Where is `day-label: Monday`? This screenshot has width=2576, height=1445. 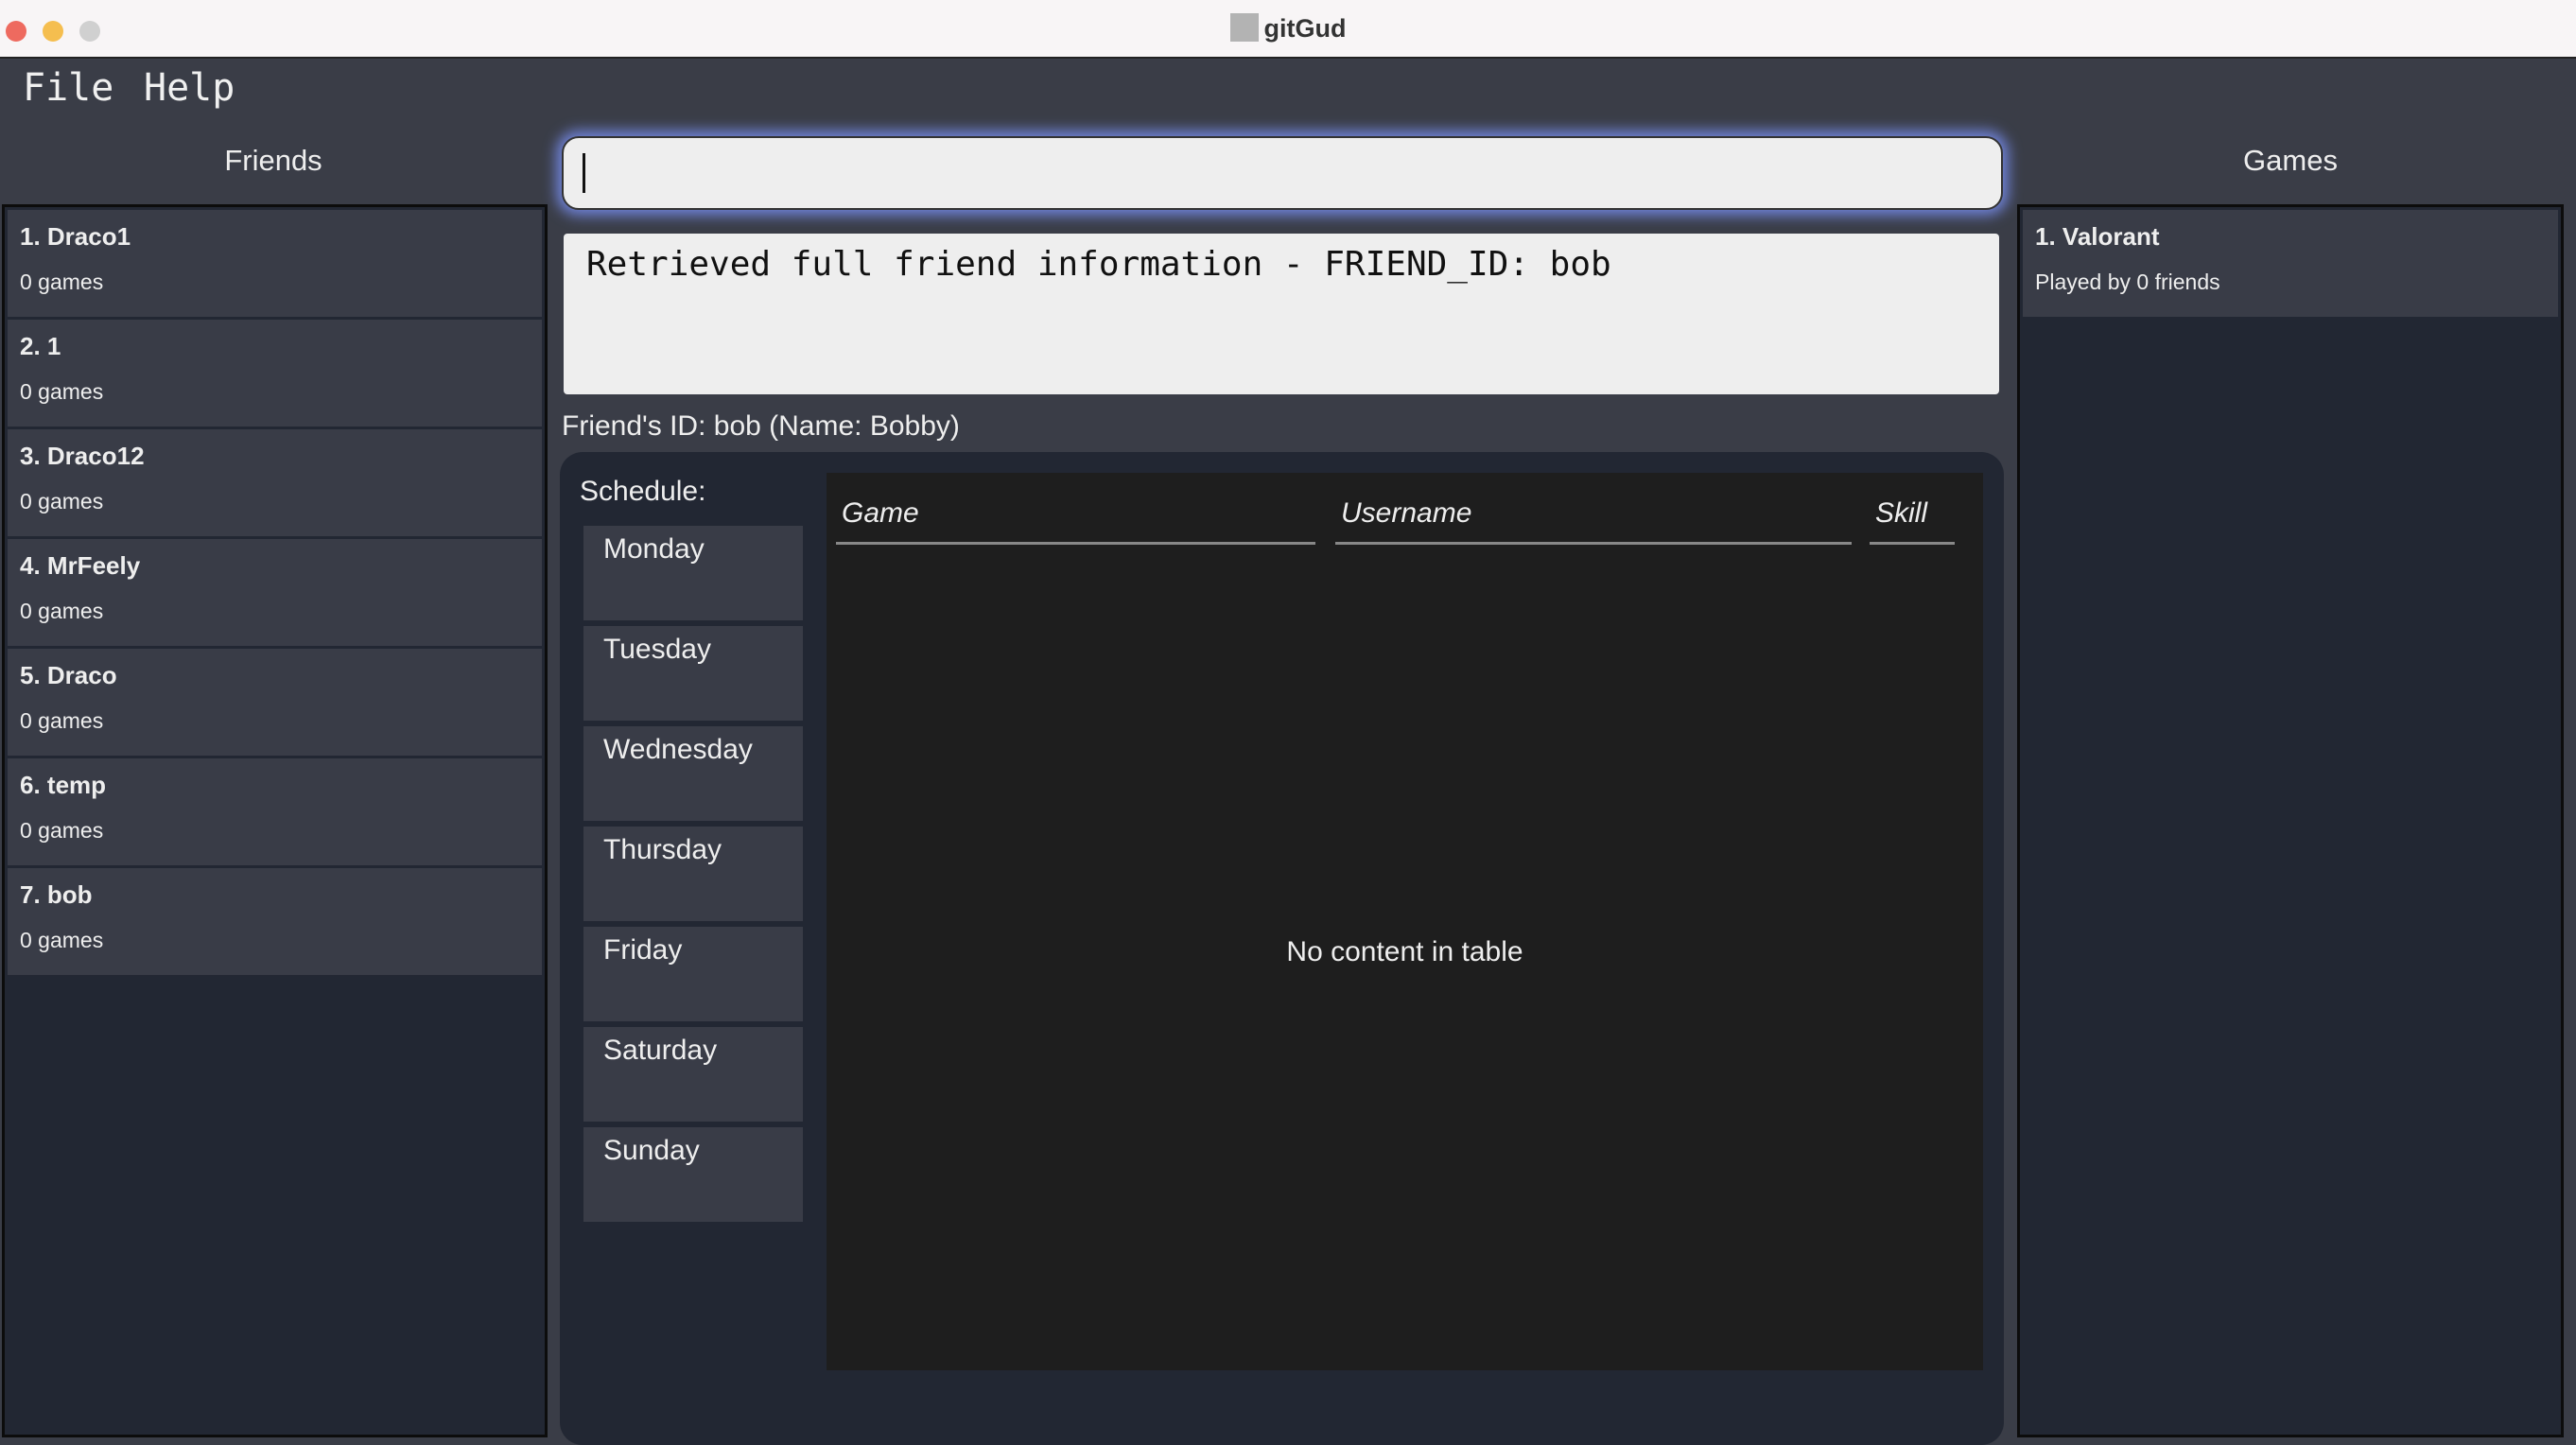
day-label: Monday is located at coordinates (654, 549).